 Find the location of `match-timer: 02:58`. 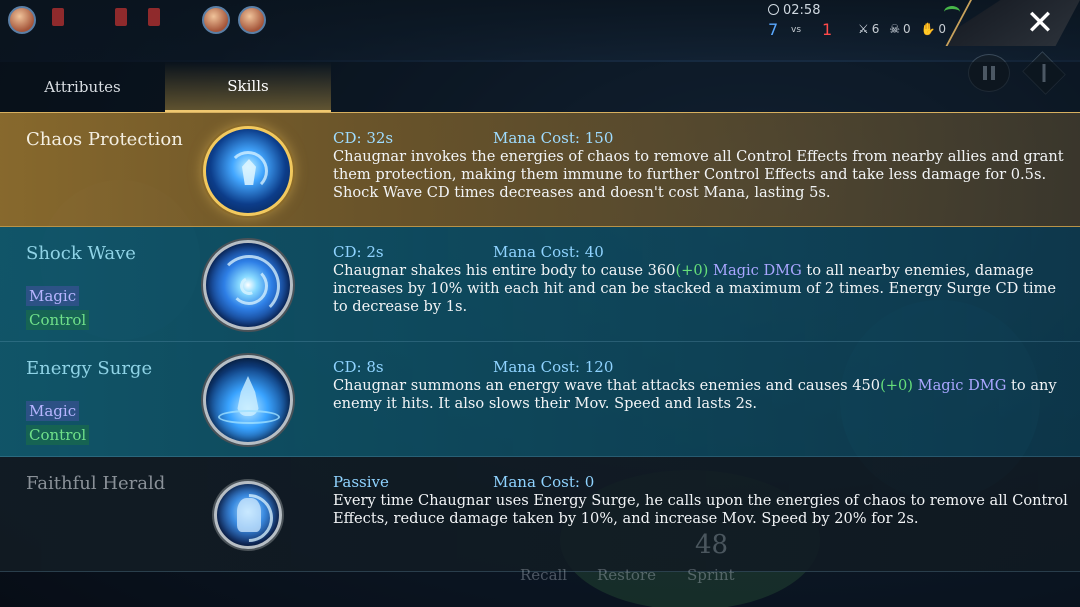

match-timer: 02:58 is located at coordinates (794, 10).